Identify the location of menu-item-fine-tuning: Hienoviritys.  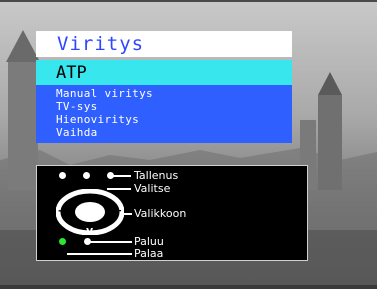
(164, 119).